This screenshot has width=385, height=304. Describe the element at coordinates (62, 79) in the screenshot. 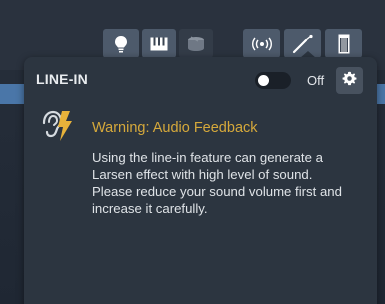

I see `panel-title: LINE-IN` at that location.